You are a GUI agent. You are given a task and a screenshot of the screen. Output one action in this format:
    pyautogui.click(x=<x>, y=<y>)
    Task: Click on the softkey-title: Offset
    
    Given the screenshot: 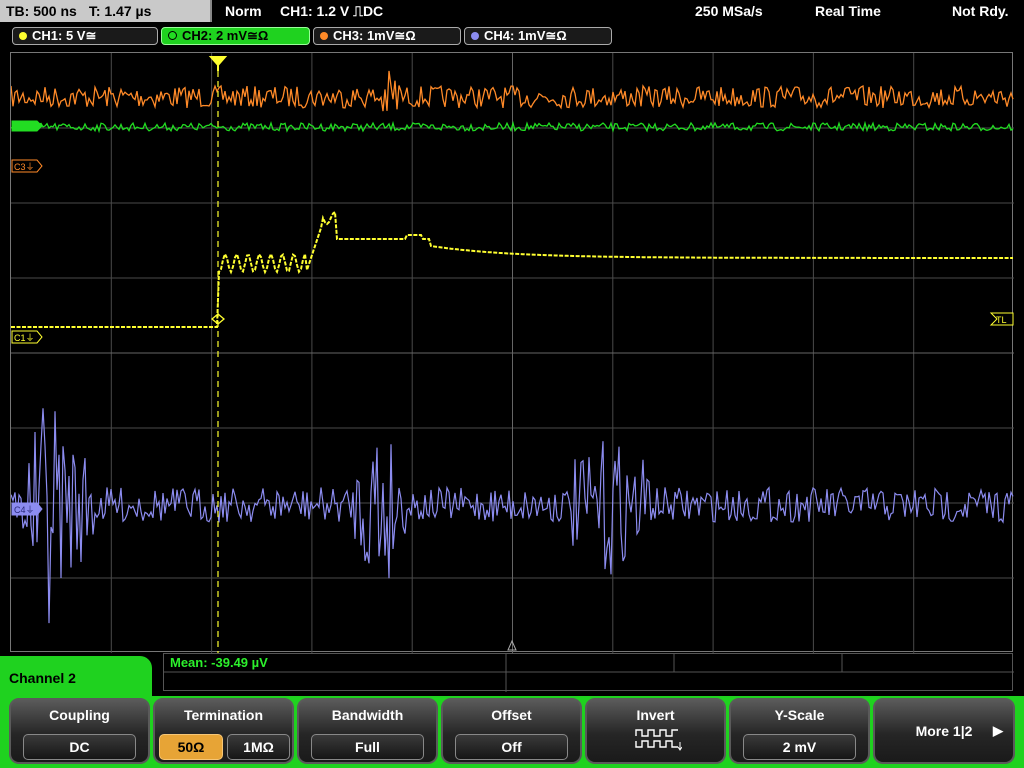 What is the action you would take?
    pyautogui.click(x=511, y=715)
    